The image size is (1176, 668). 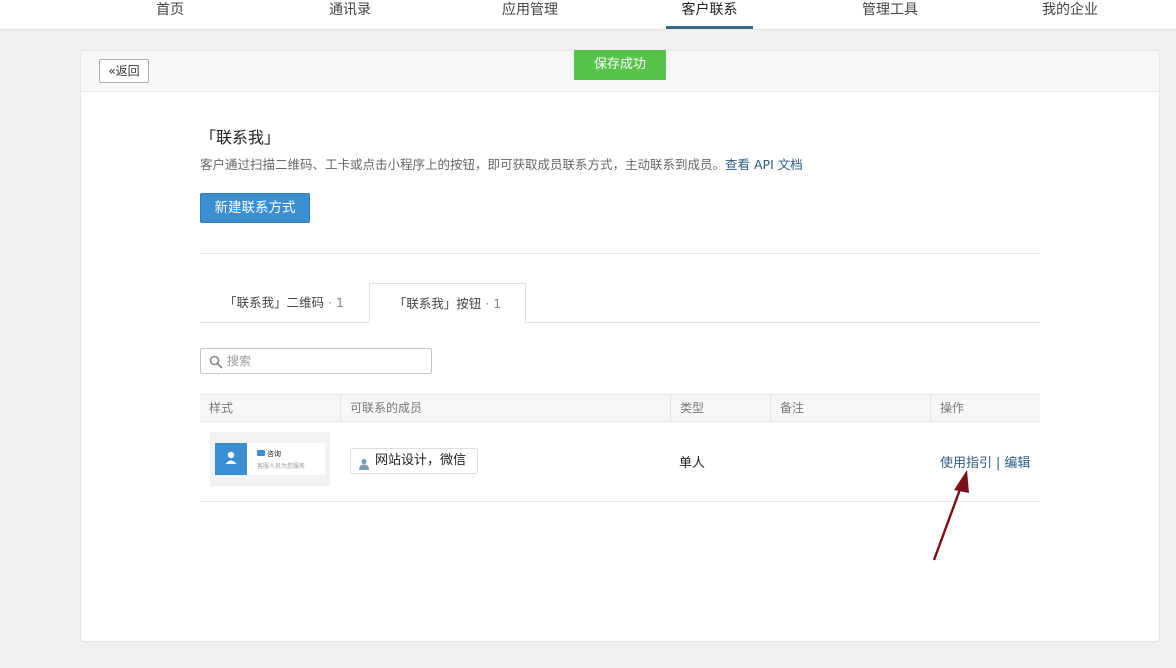 What do you see at coordinates (505, 408) in the screenshot?
I see `col-members: 可联系的成员` at bounding box center [505, 408].